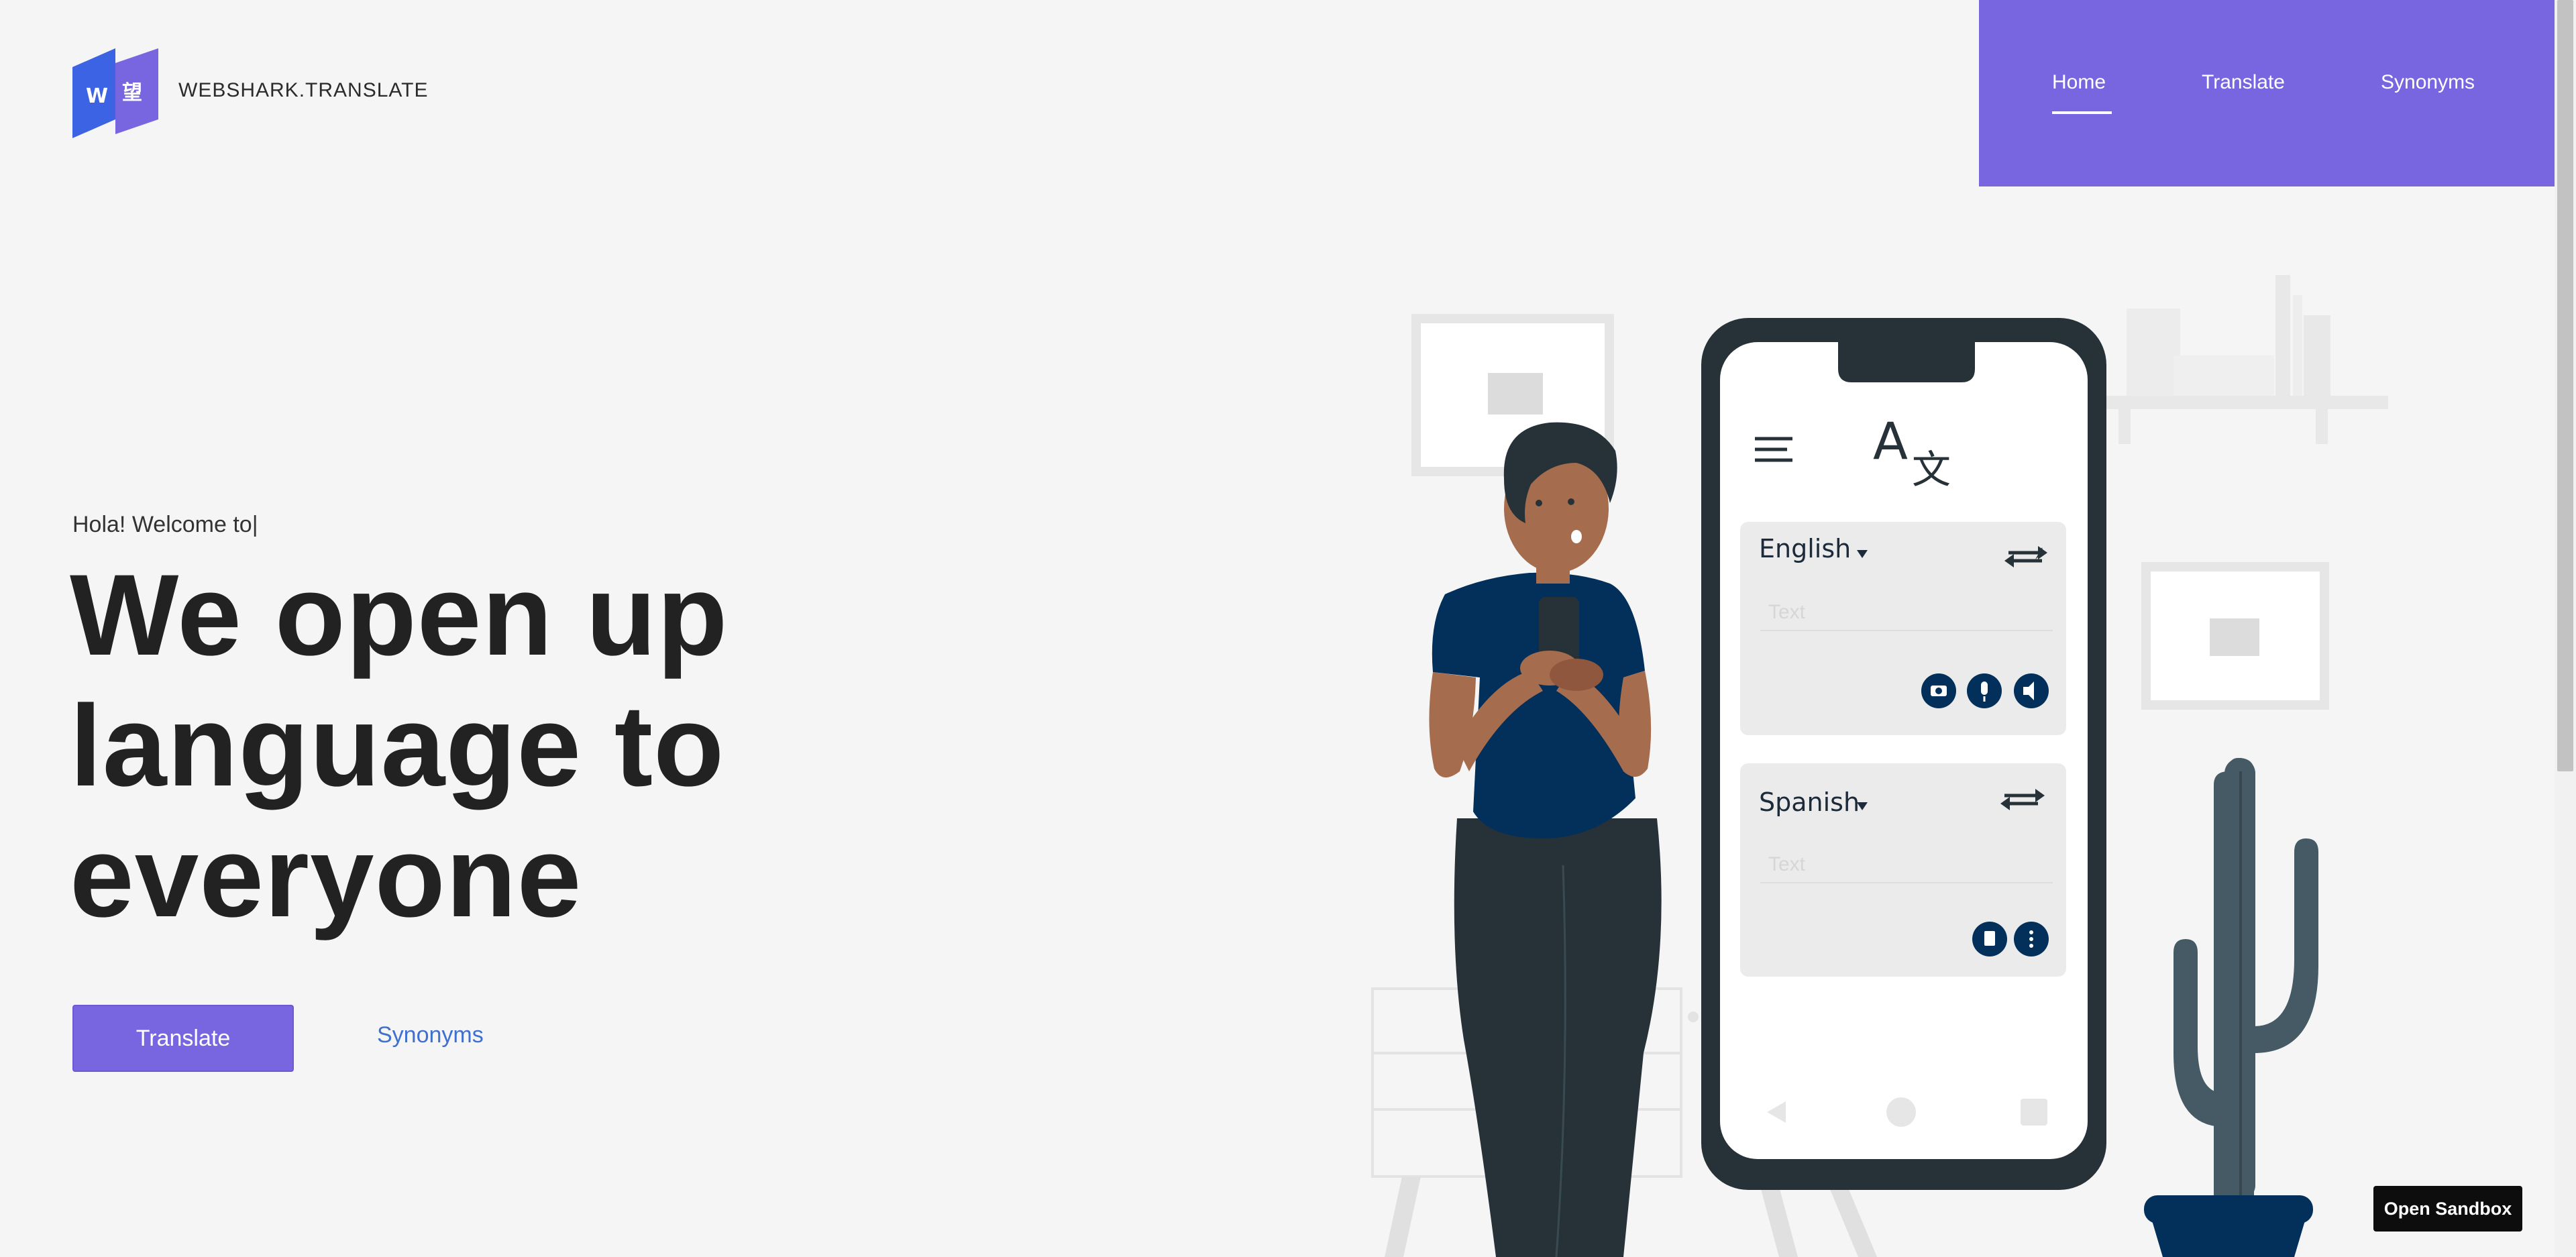  What do you see at coordinates (183, 1038) in the screenshot?
I see `translate-button: Translate` at bounding box center [183, 1038].